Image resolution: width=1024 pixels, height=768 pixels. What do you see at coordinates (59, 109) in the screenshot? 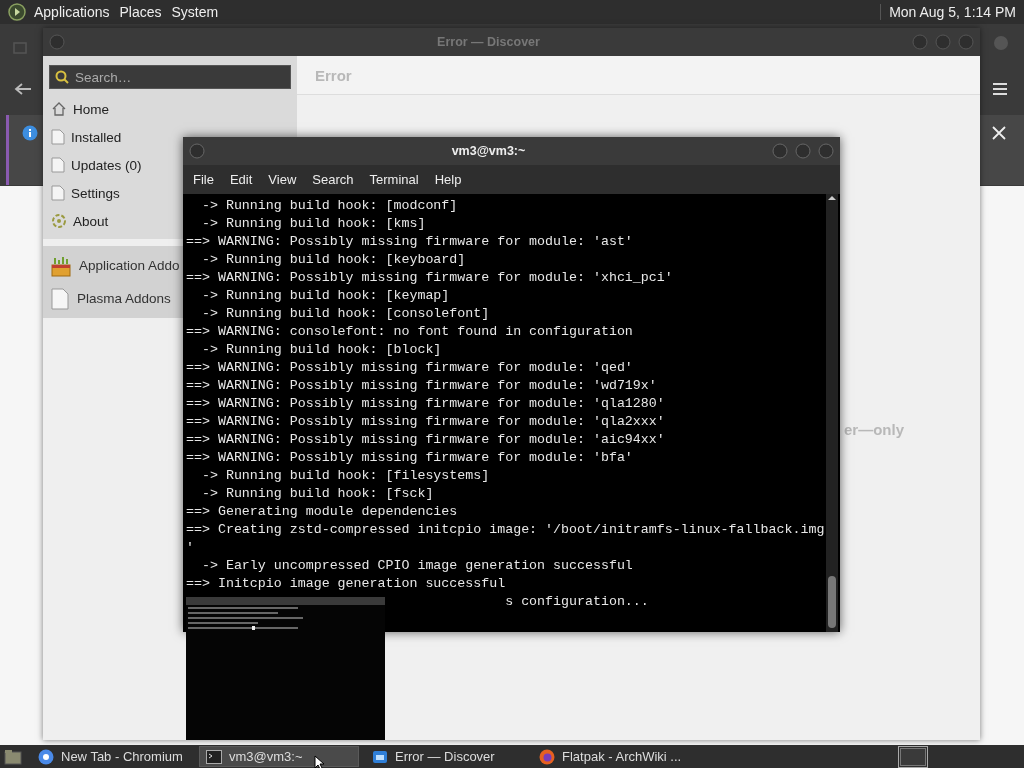
I see `house-icon` at bounding box center [59, 109].